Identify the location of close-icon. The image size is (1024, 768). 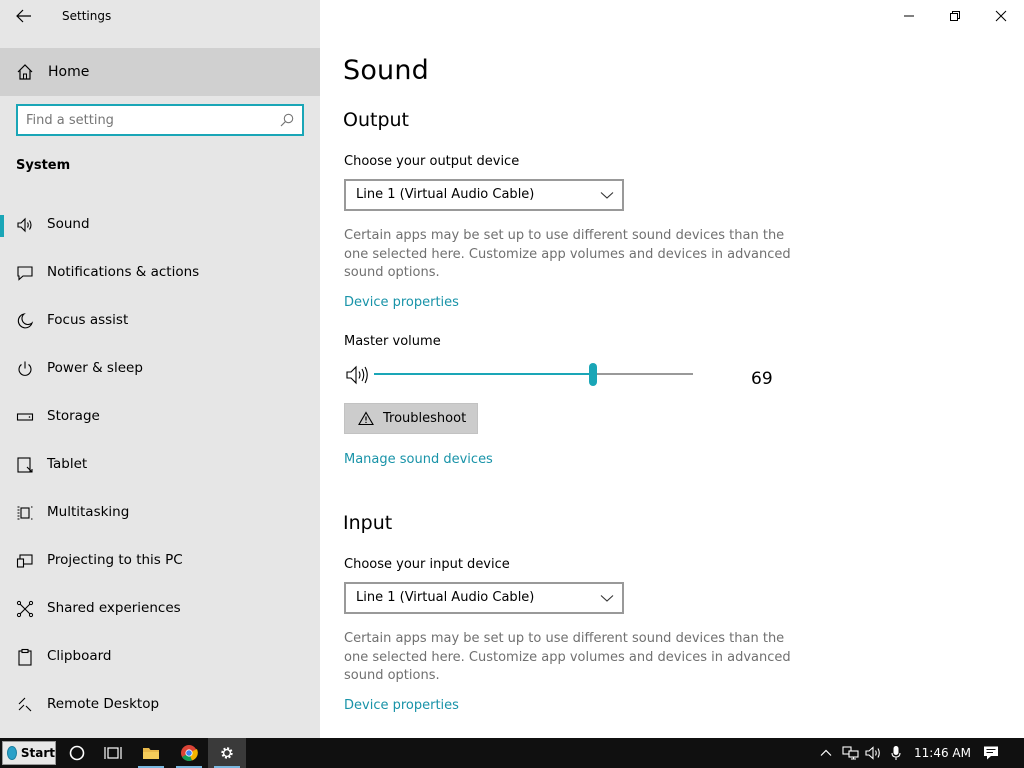
(1001, 16).